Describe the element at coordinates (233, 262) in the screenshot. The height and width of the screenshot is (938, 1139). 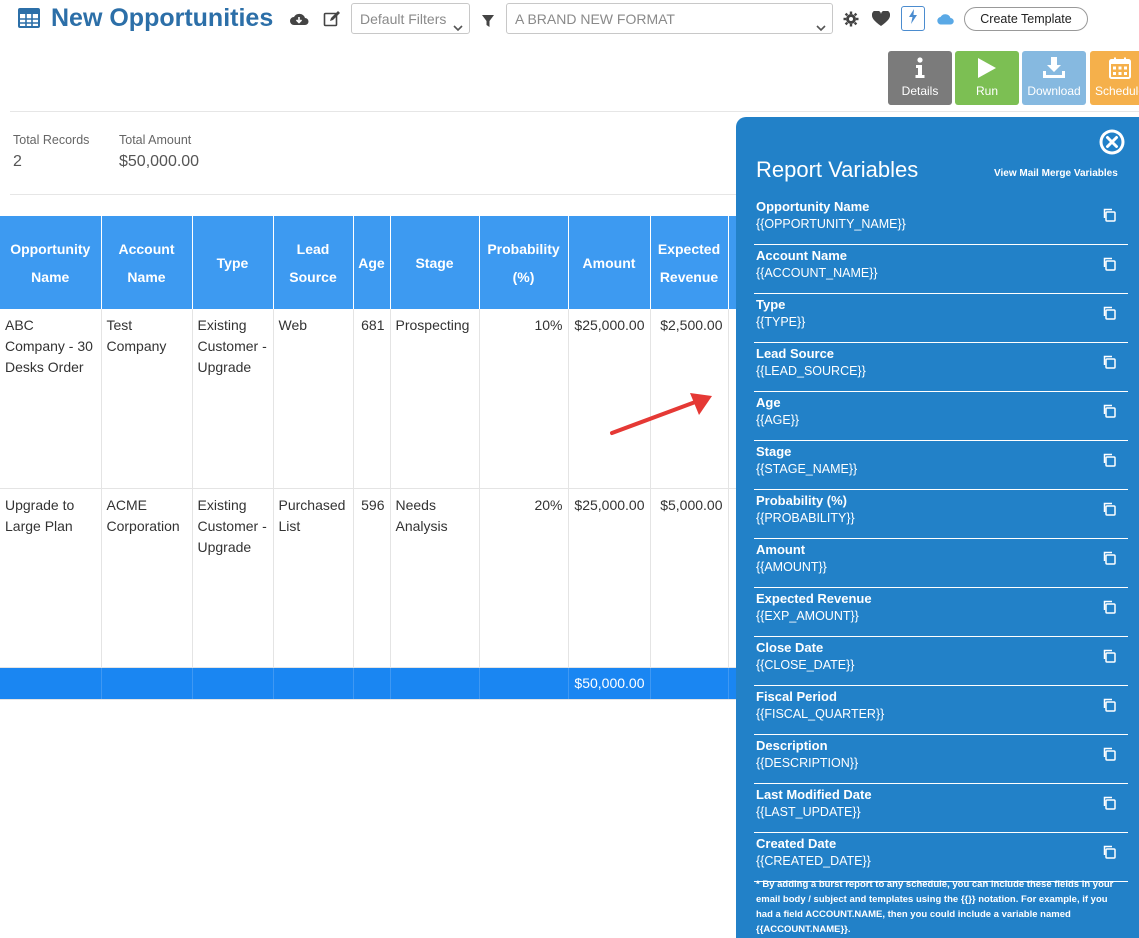
I see `column-header-type: Type` at that location.